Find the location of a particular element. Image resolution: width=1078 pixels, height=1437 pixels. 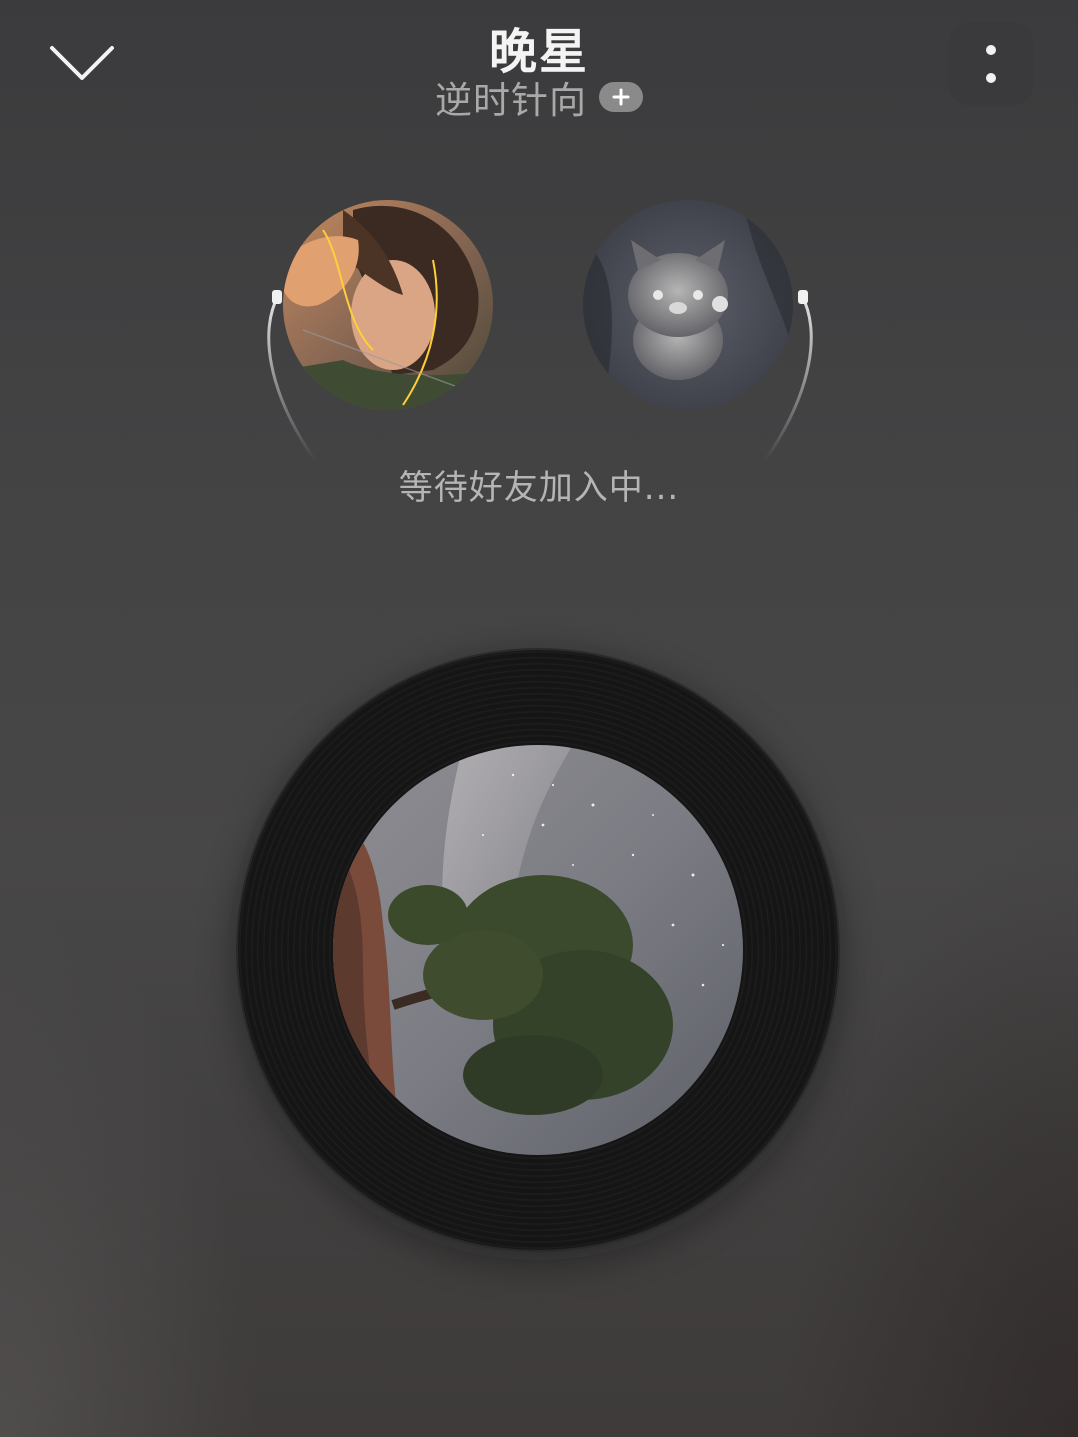

friend-avatar is located at coordinates (688, 305).